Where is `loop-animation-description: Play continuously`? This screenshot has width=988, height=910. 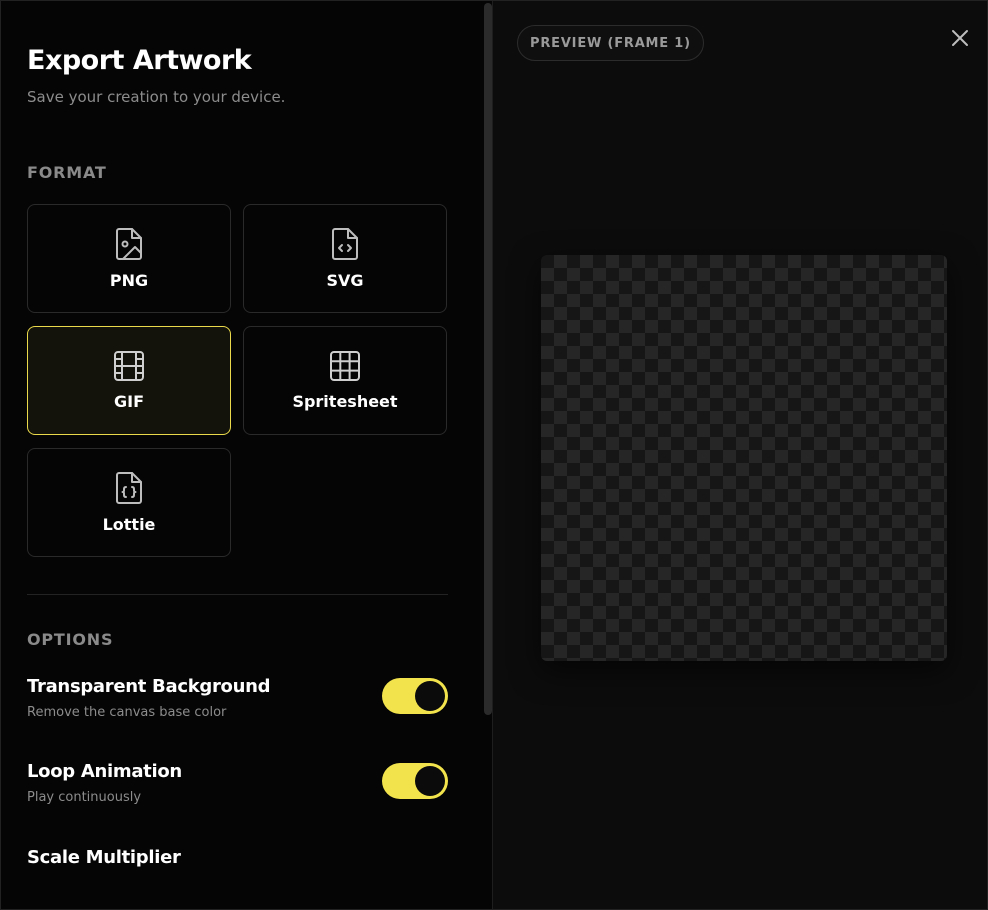
loop-animation-description: Play continuously is located at coordinates (84, 797).